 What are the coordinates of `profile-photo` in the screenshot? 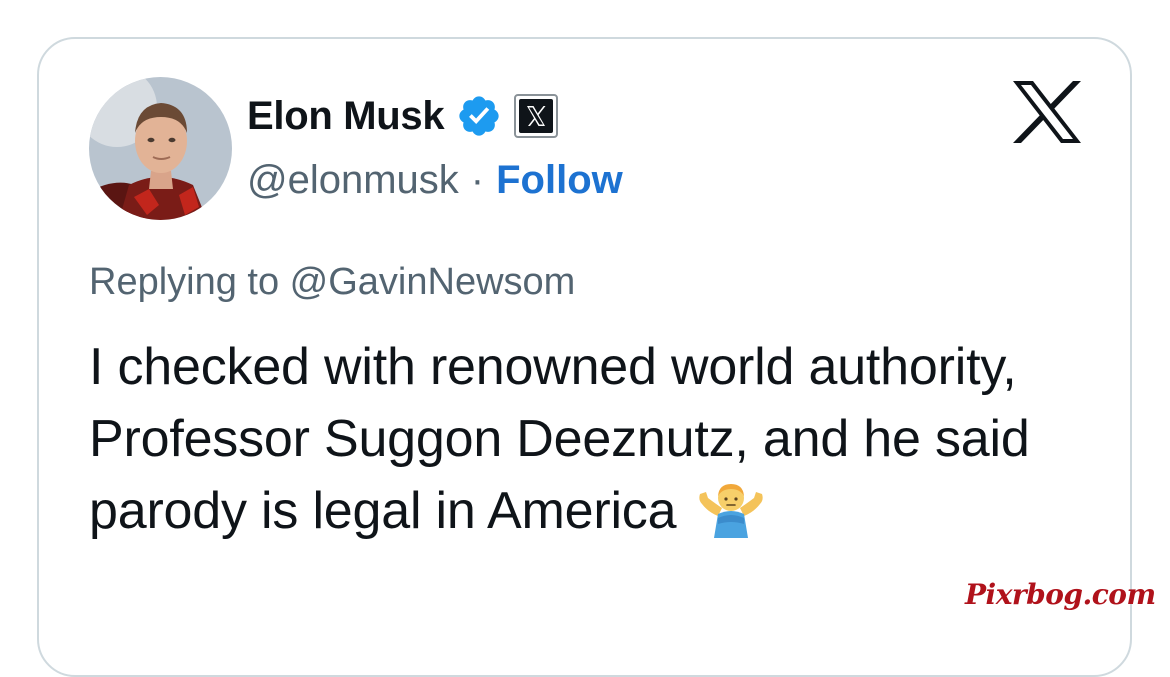 It's located at (160, 148).